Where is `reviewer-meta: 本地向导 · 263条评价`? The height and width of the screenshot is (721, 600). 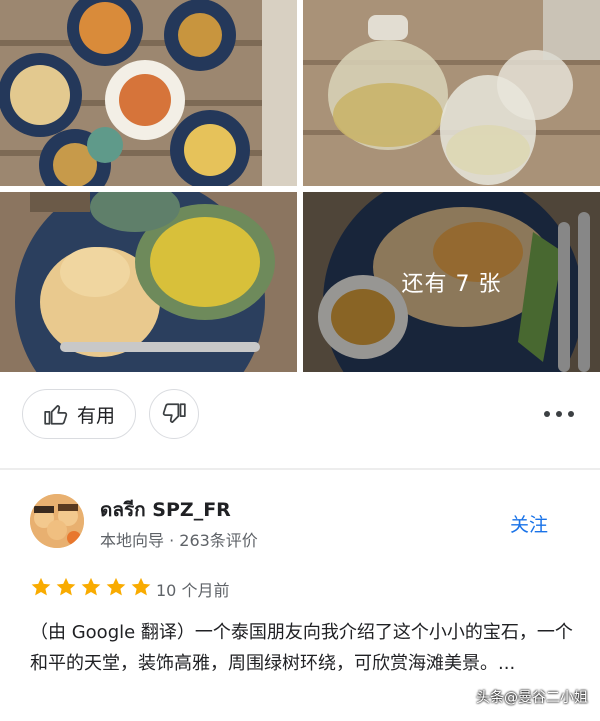 reviewer-meta: 本地向导 · 263条评价 is located at coordinates (179, 540).